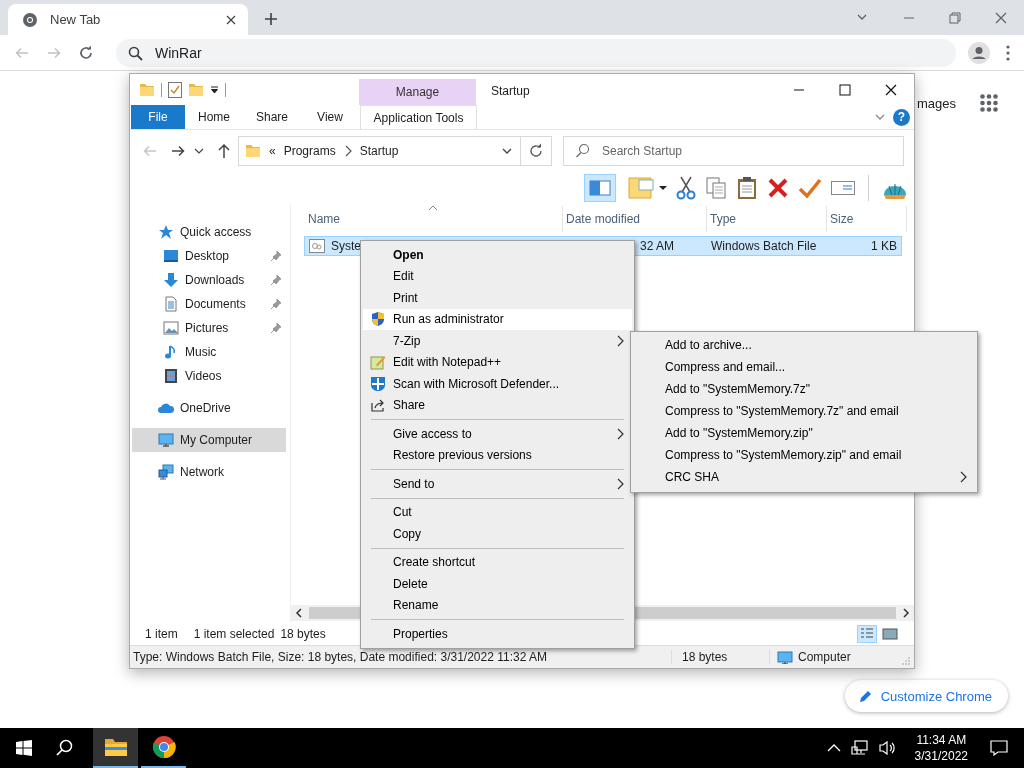 Image resolution: width=1024 pixels, height=768 pixels. What do you see at coordinates (340, 657) in the screenshot?
I see `file-details: Type: Windows Batch File, Size: 18 bytes, Date modified: 3/31/2022 11:32 AM` at bounding box center [340, 657].